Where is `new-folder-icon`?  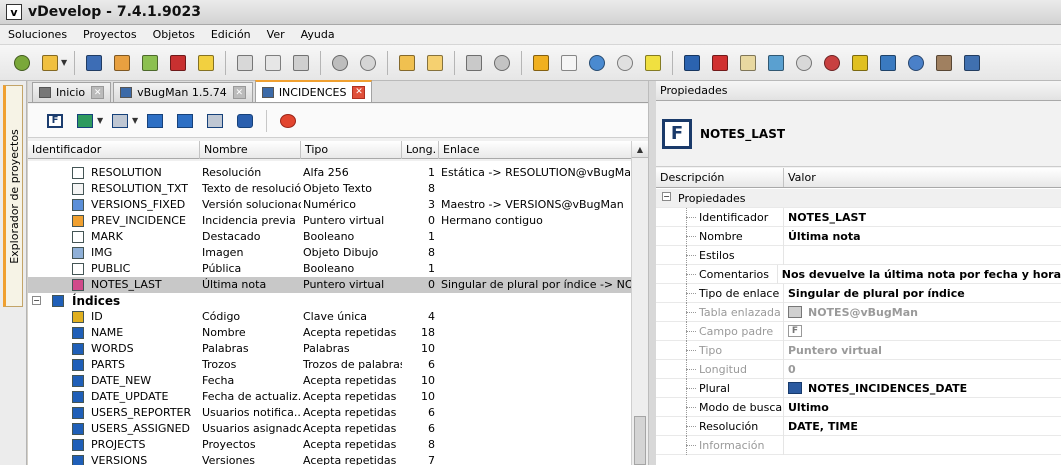
new-folder-icon is located at coordinates (407, 63).